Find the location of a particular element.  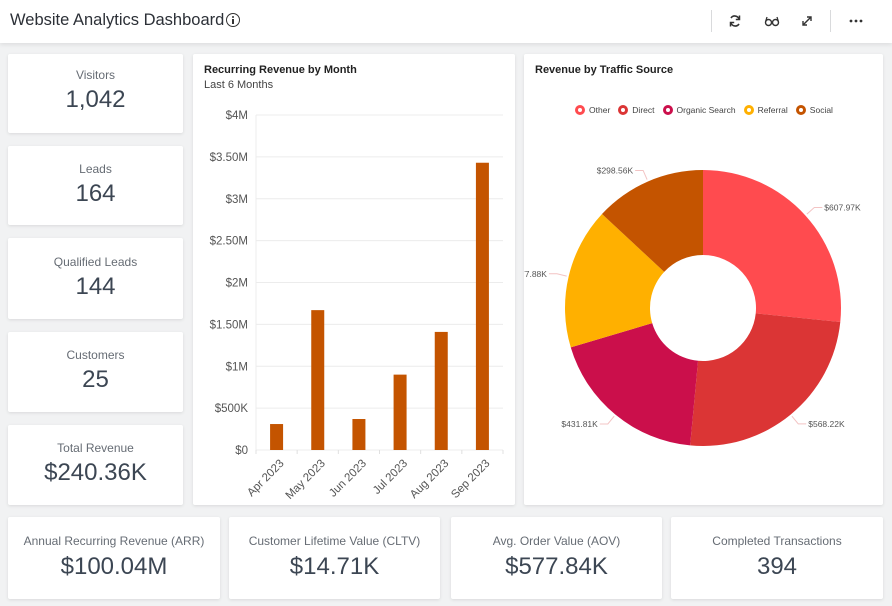

refresh-button is located at coordinates (735, 21).